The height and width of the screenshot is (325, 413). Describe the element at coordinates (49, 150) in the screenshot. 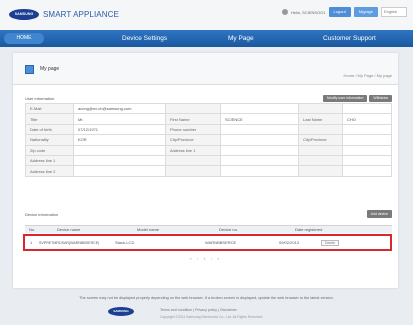

I see `info-label: Zip code` at that location.